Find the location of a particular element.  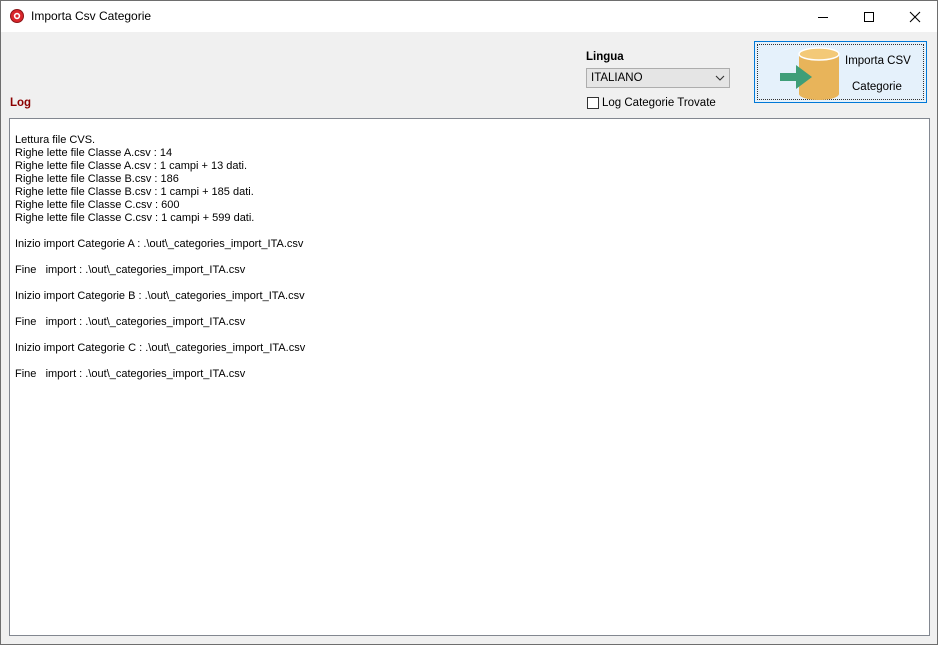

maximize-icon is located at coordinates (869, 17).